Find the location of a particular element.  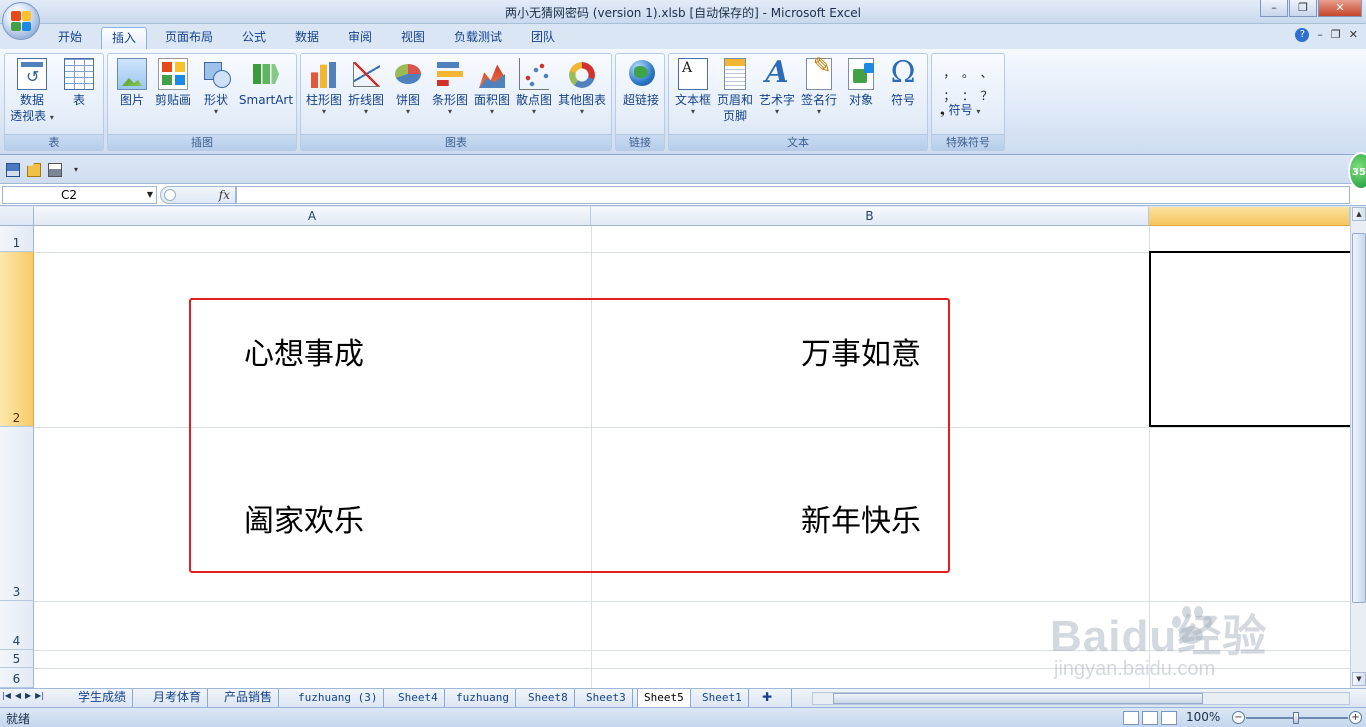

special-symbol: 。 is located at coordinates (968, 72).